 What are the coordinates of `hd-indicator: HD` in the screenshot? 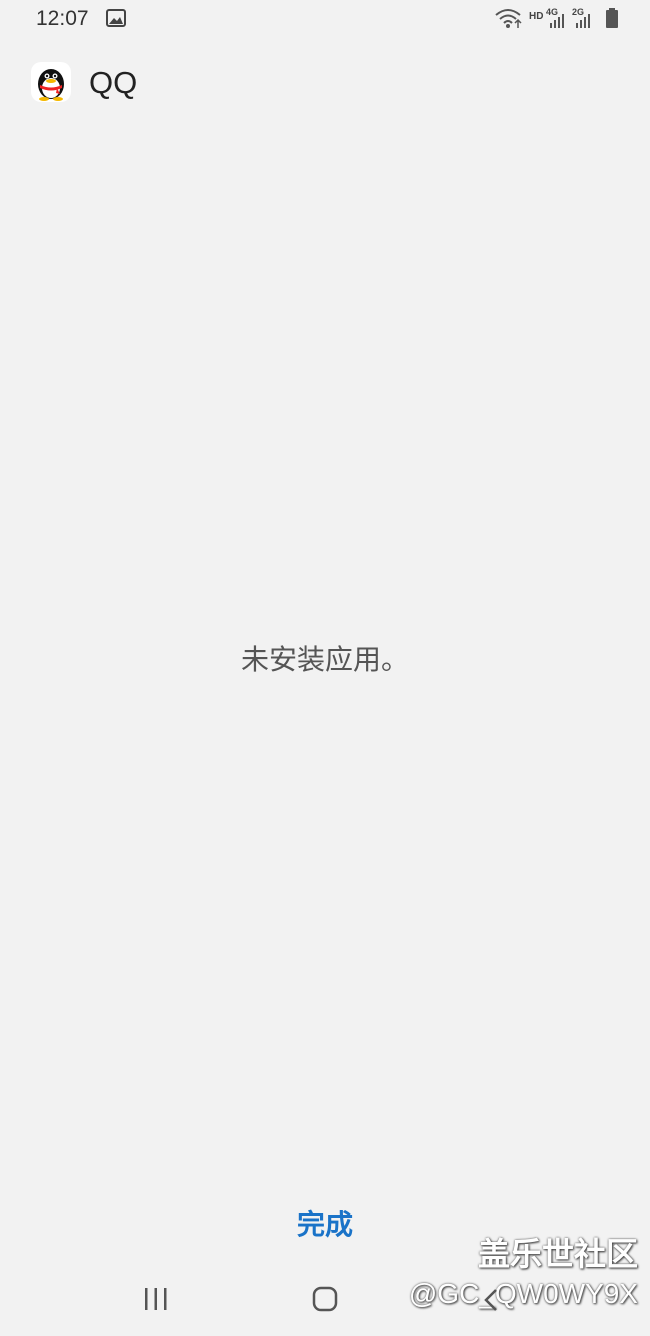 It's located at (536, 16).